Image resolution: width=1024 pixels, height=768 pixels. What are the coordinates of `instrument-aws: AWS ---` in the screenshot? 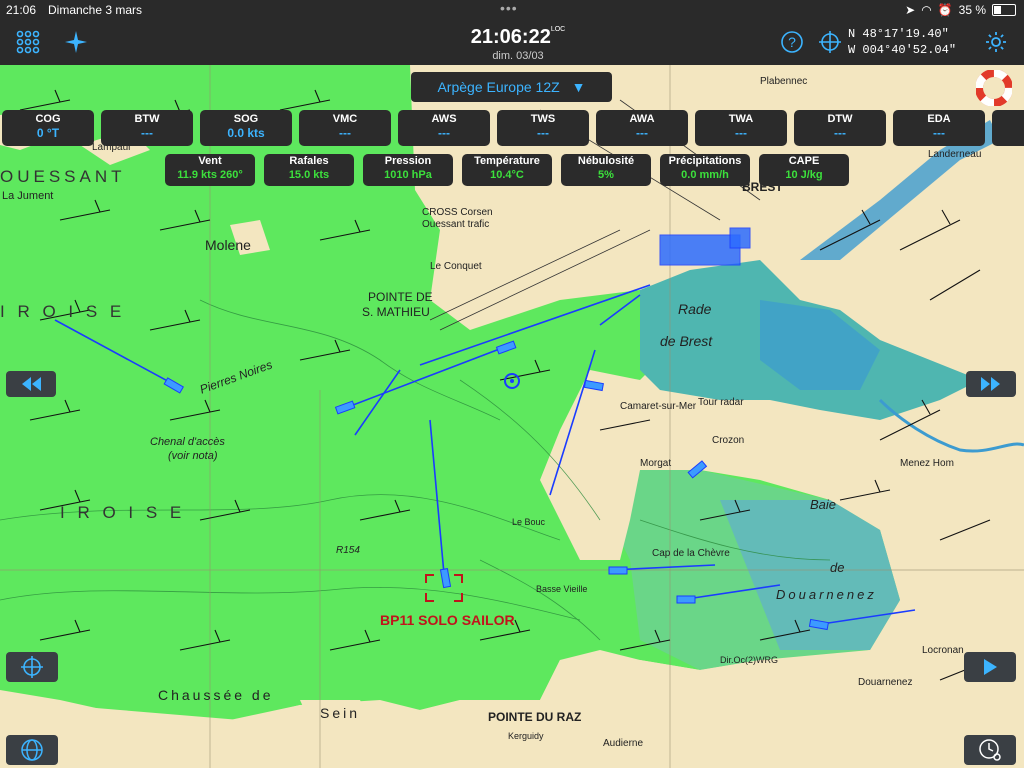 It's located at (444, 128).